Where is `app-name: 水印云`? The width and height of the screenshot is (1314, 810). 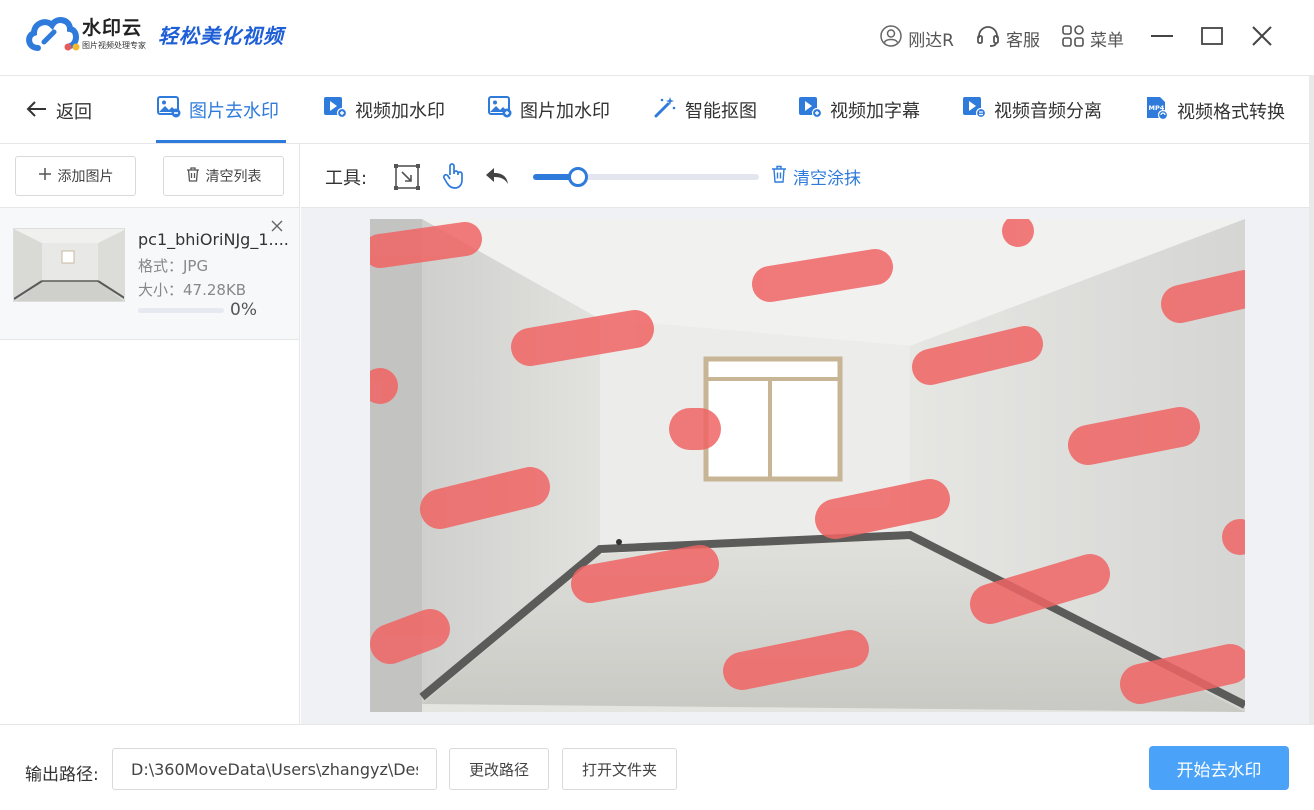
app-name: 水印云 is located at coordinates (112, 28).